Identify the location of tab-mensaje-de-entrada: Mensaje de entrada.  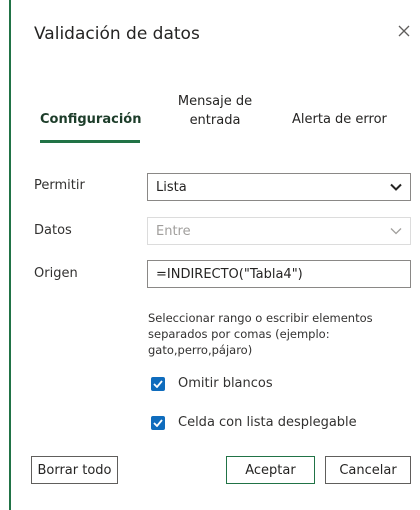
(215, 111).